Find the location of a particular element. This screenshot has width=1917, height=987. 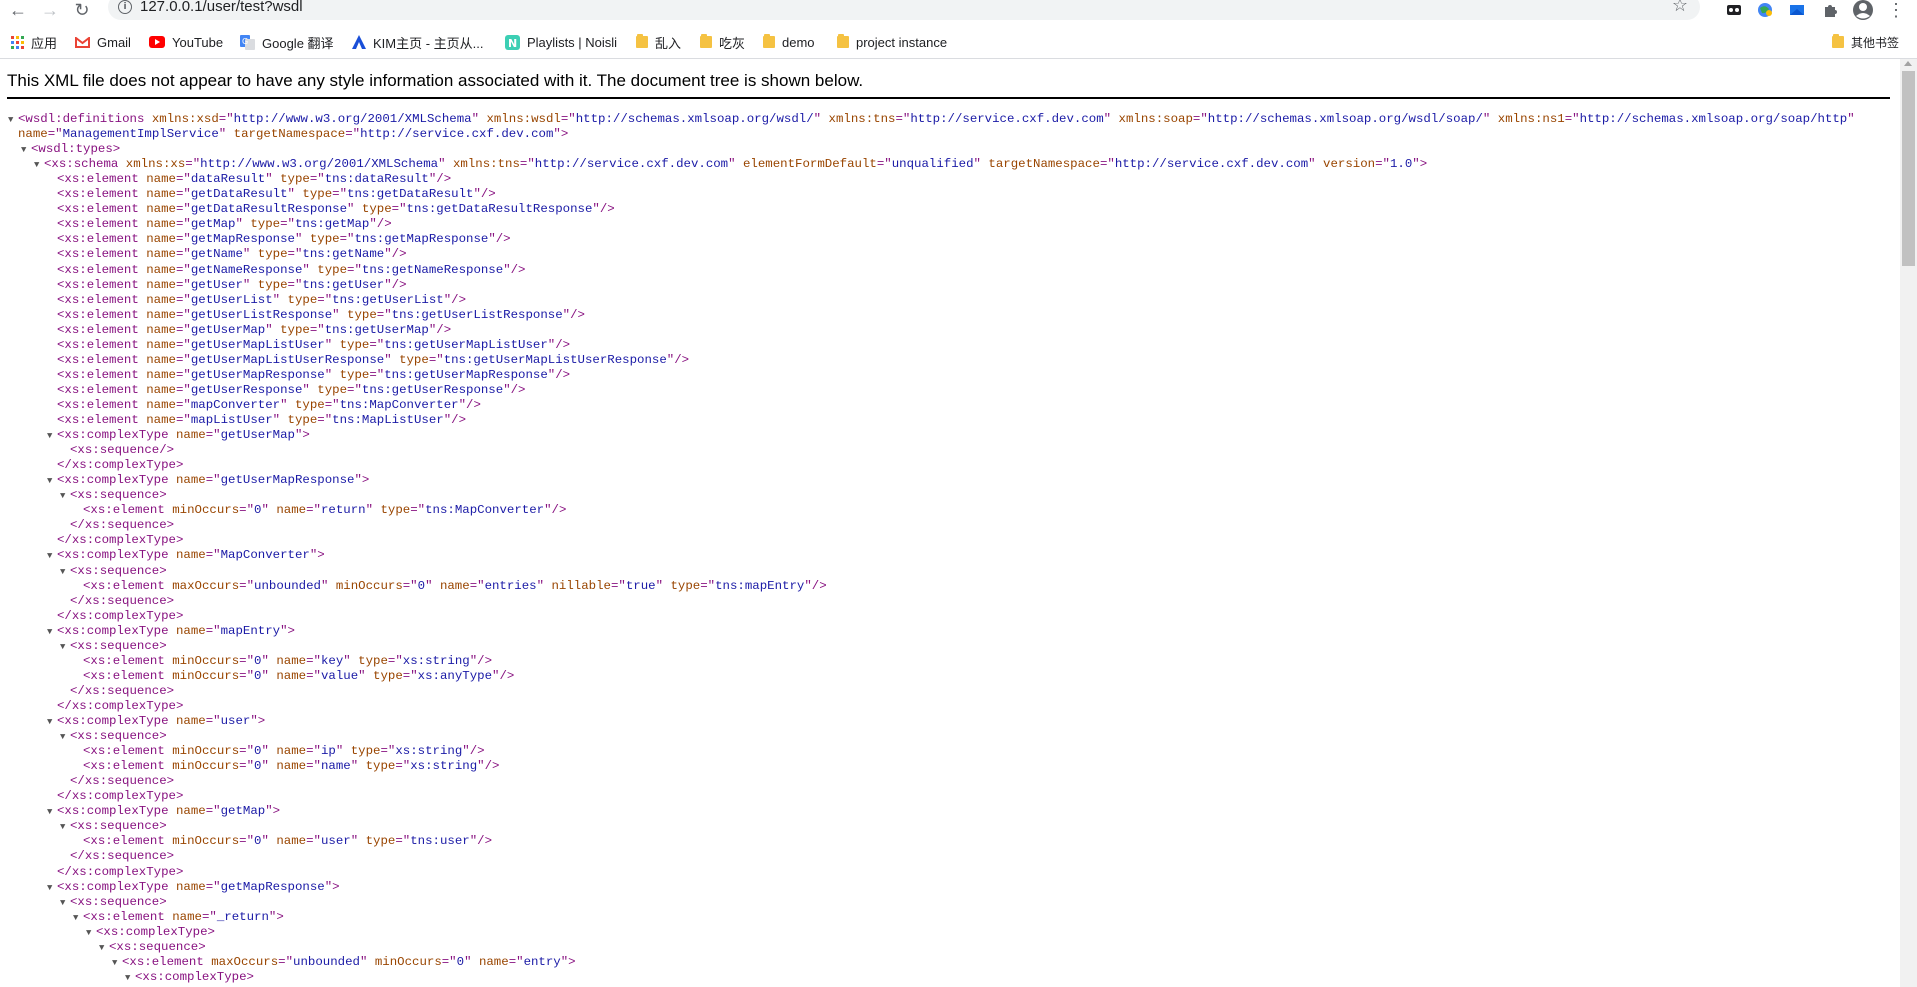

puzzle-extensions-icon is located at coordinates (1830, 10).